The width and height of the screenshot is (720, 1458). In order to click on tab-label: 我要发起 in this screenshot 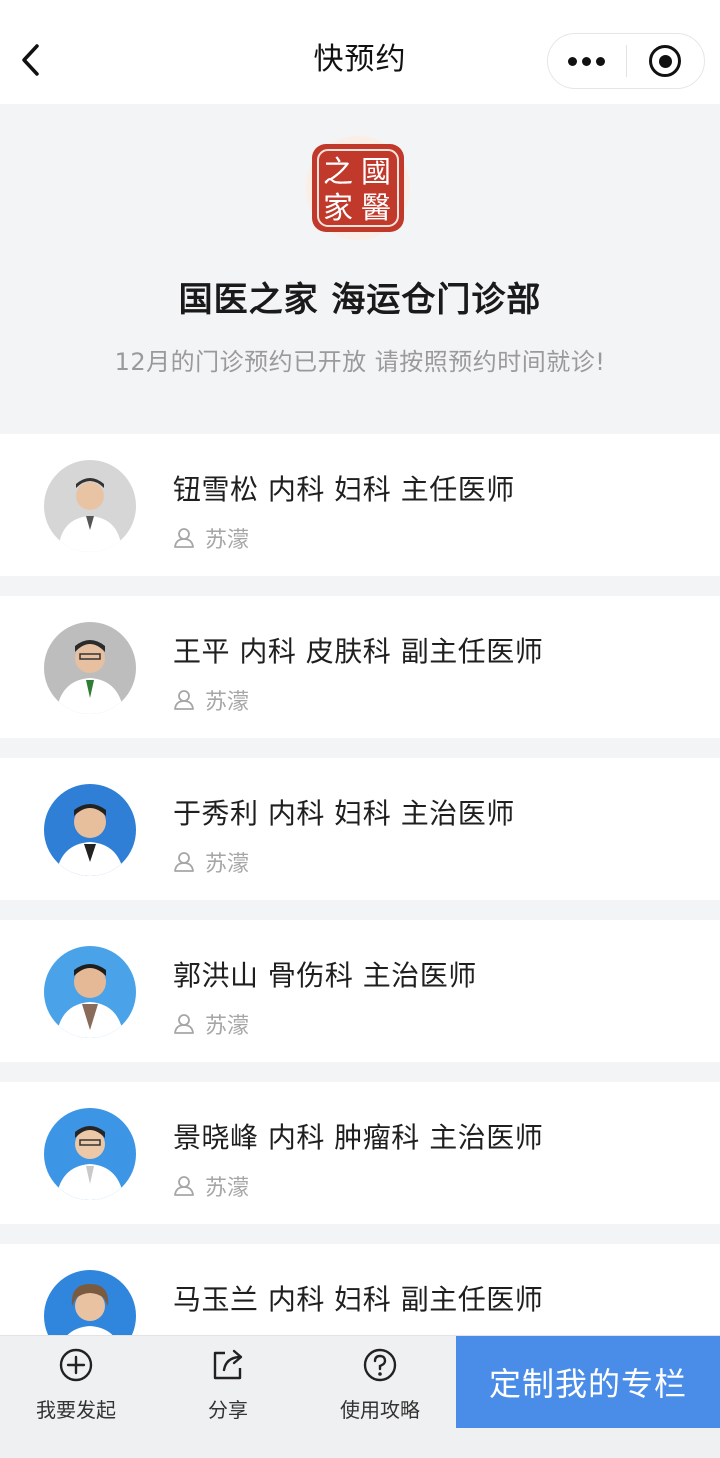, I will do `click(76, 1410)`.